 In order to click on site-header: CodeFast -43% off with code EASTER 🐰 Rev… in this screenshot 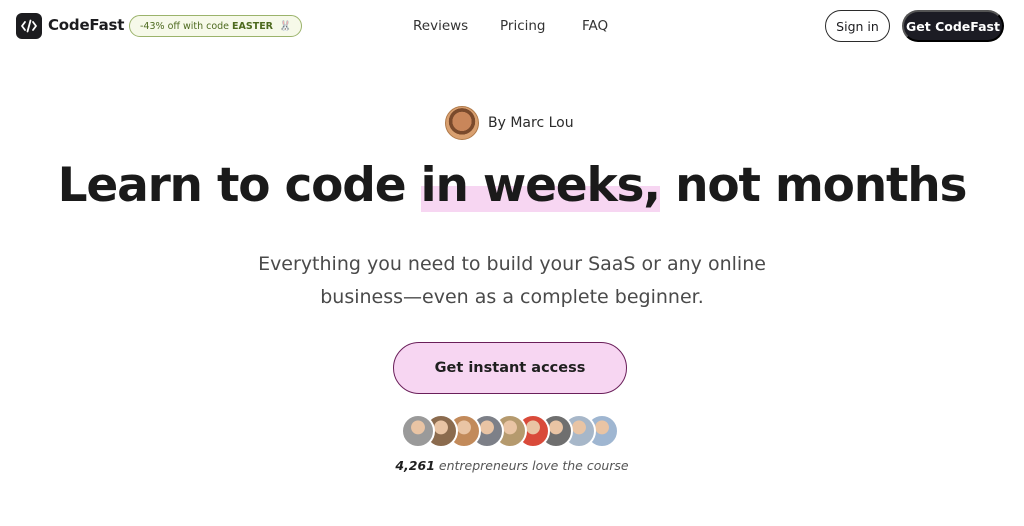, I will do `click(512, 27)`.